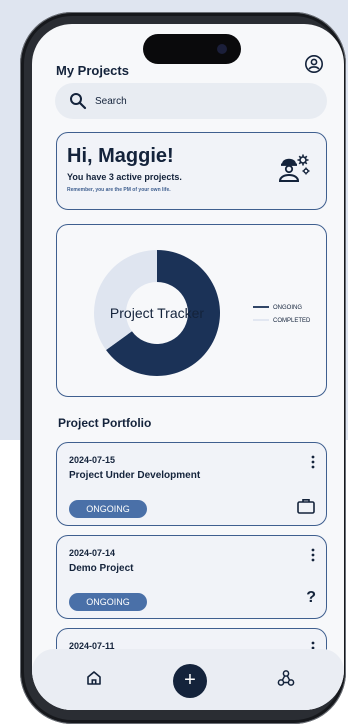  Describe the element at coordinates (92, 460) in the screenshot. I see `project-date: 2024-07-15` at that location.